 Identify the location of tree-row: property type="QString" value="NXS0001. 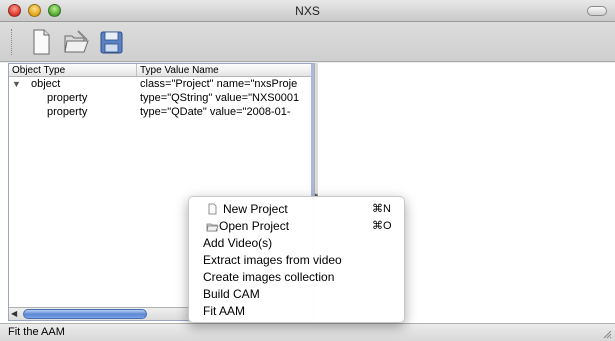
(160, 98).